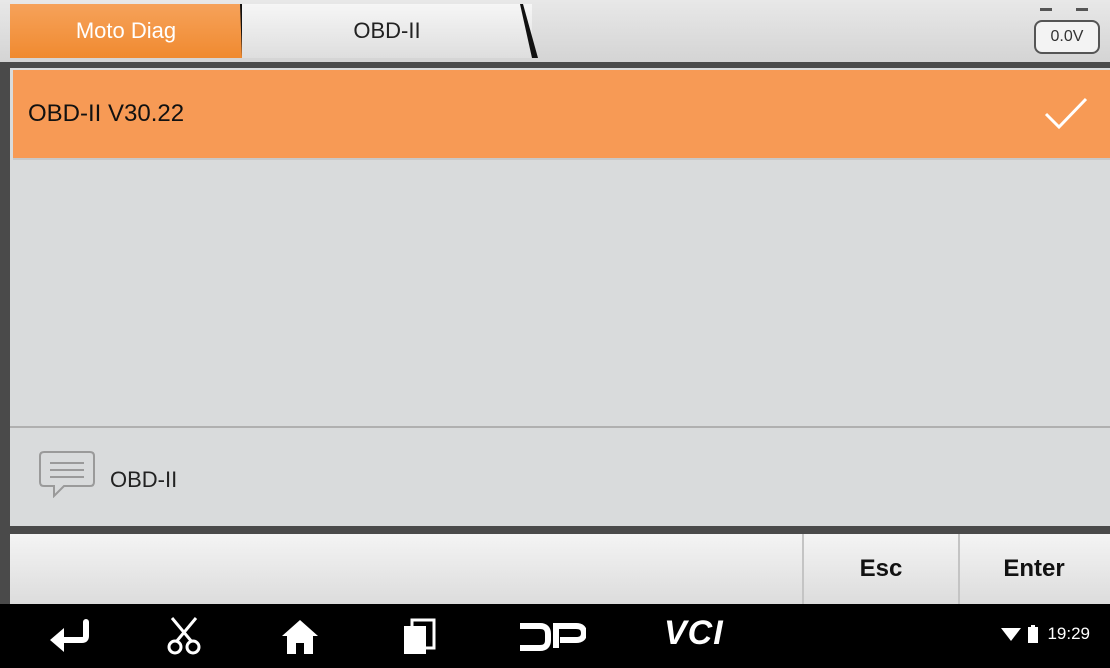 This screenshot has width=1110, height=668. What do you see at coordinates (561, 115) in the screenshot?
I see `list-item: OBD-II V30.22` at bounding box center [561, 115].